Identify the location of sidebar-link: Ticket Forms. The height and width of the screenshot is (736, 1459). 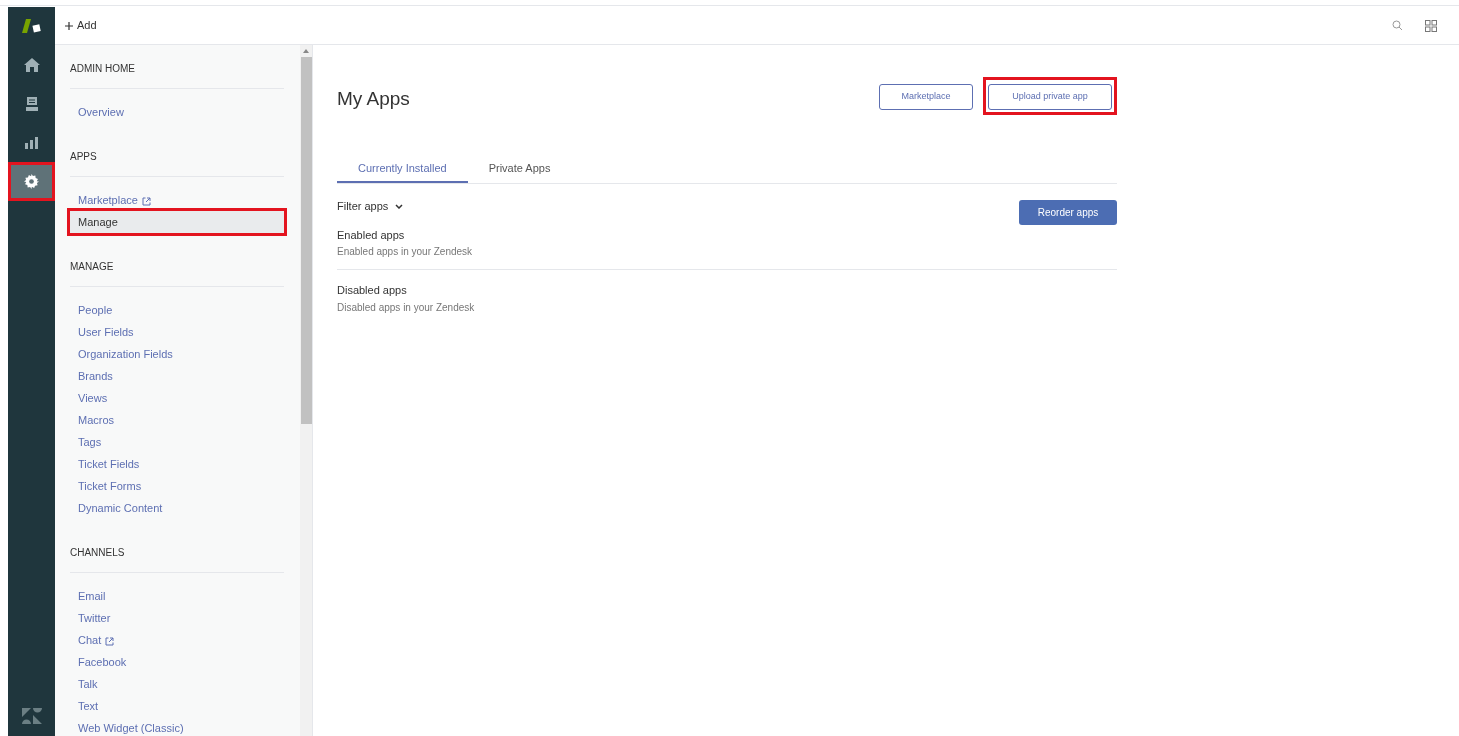
(177, 486).